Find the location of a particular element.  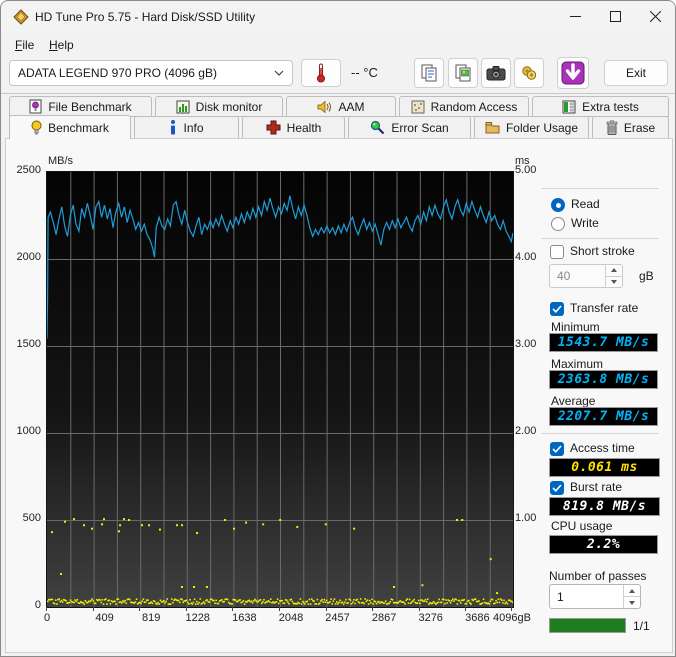

axis-tick-label: 2048 is located at coordinates (291, 618).